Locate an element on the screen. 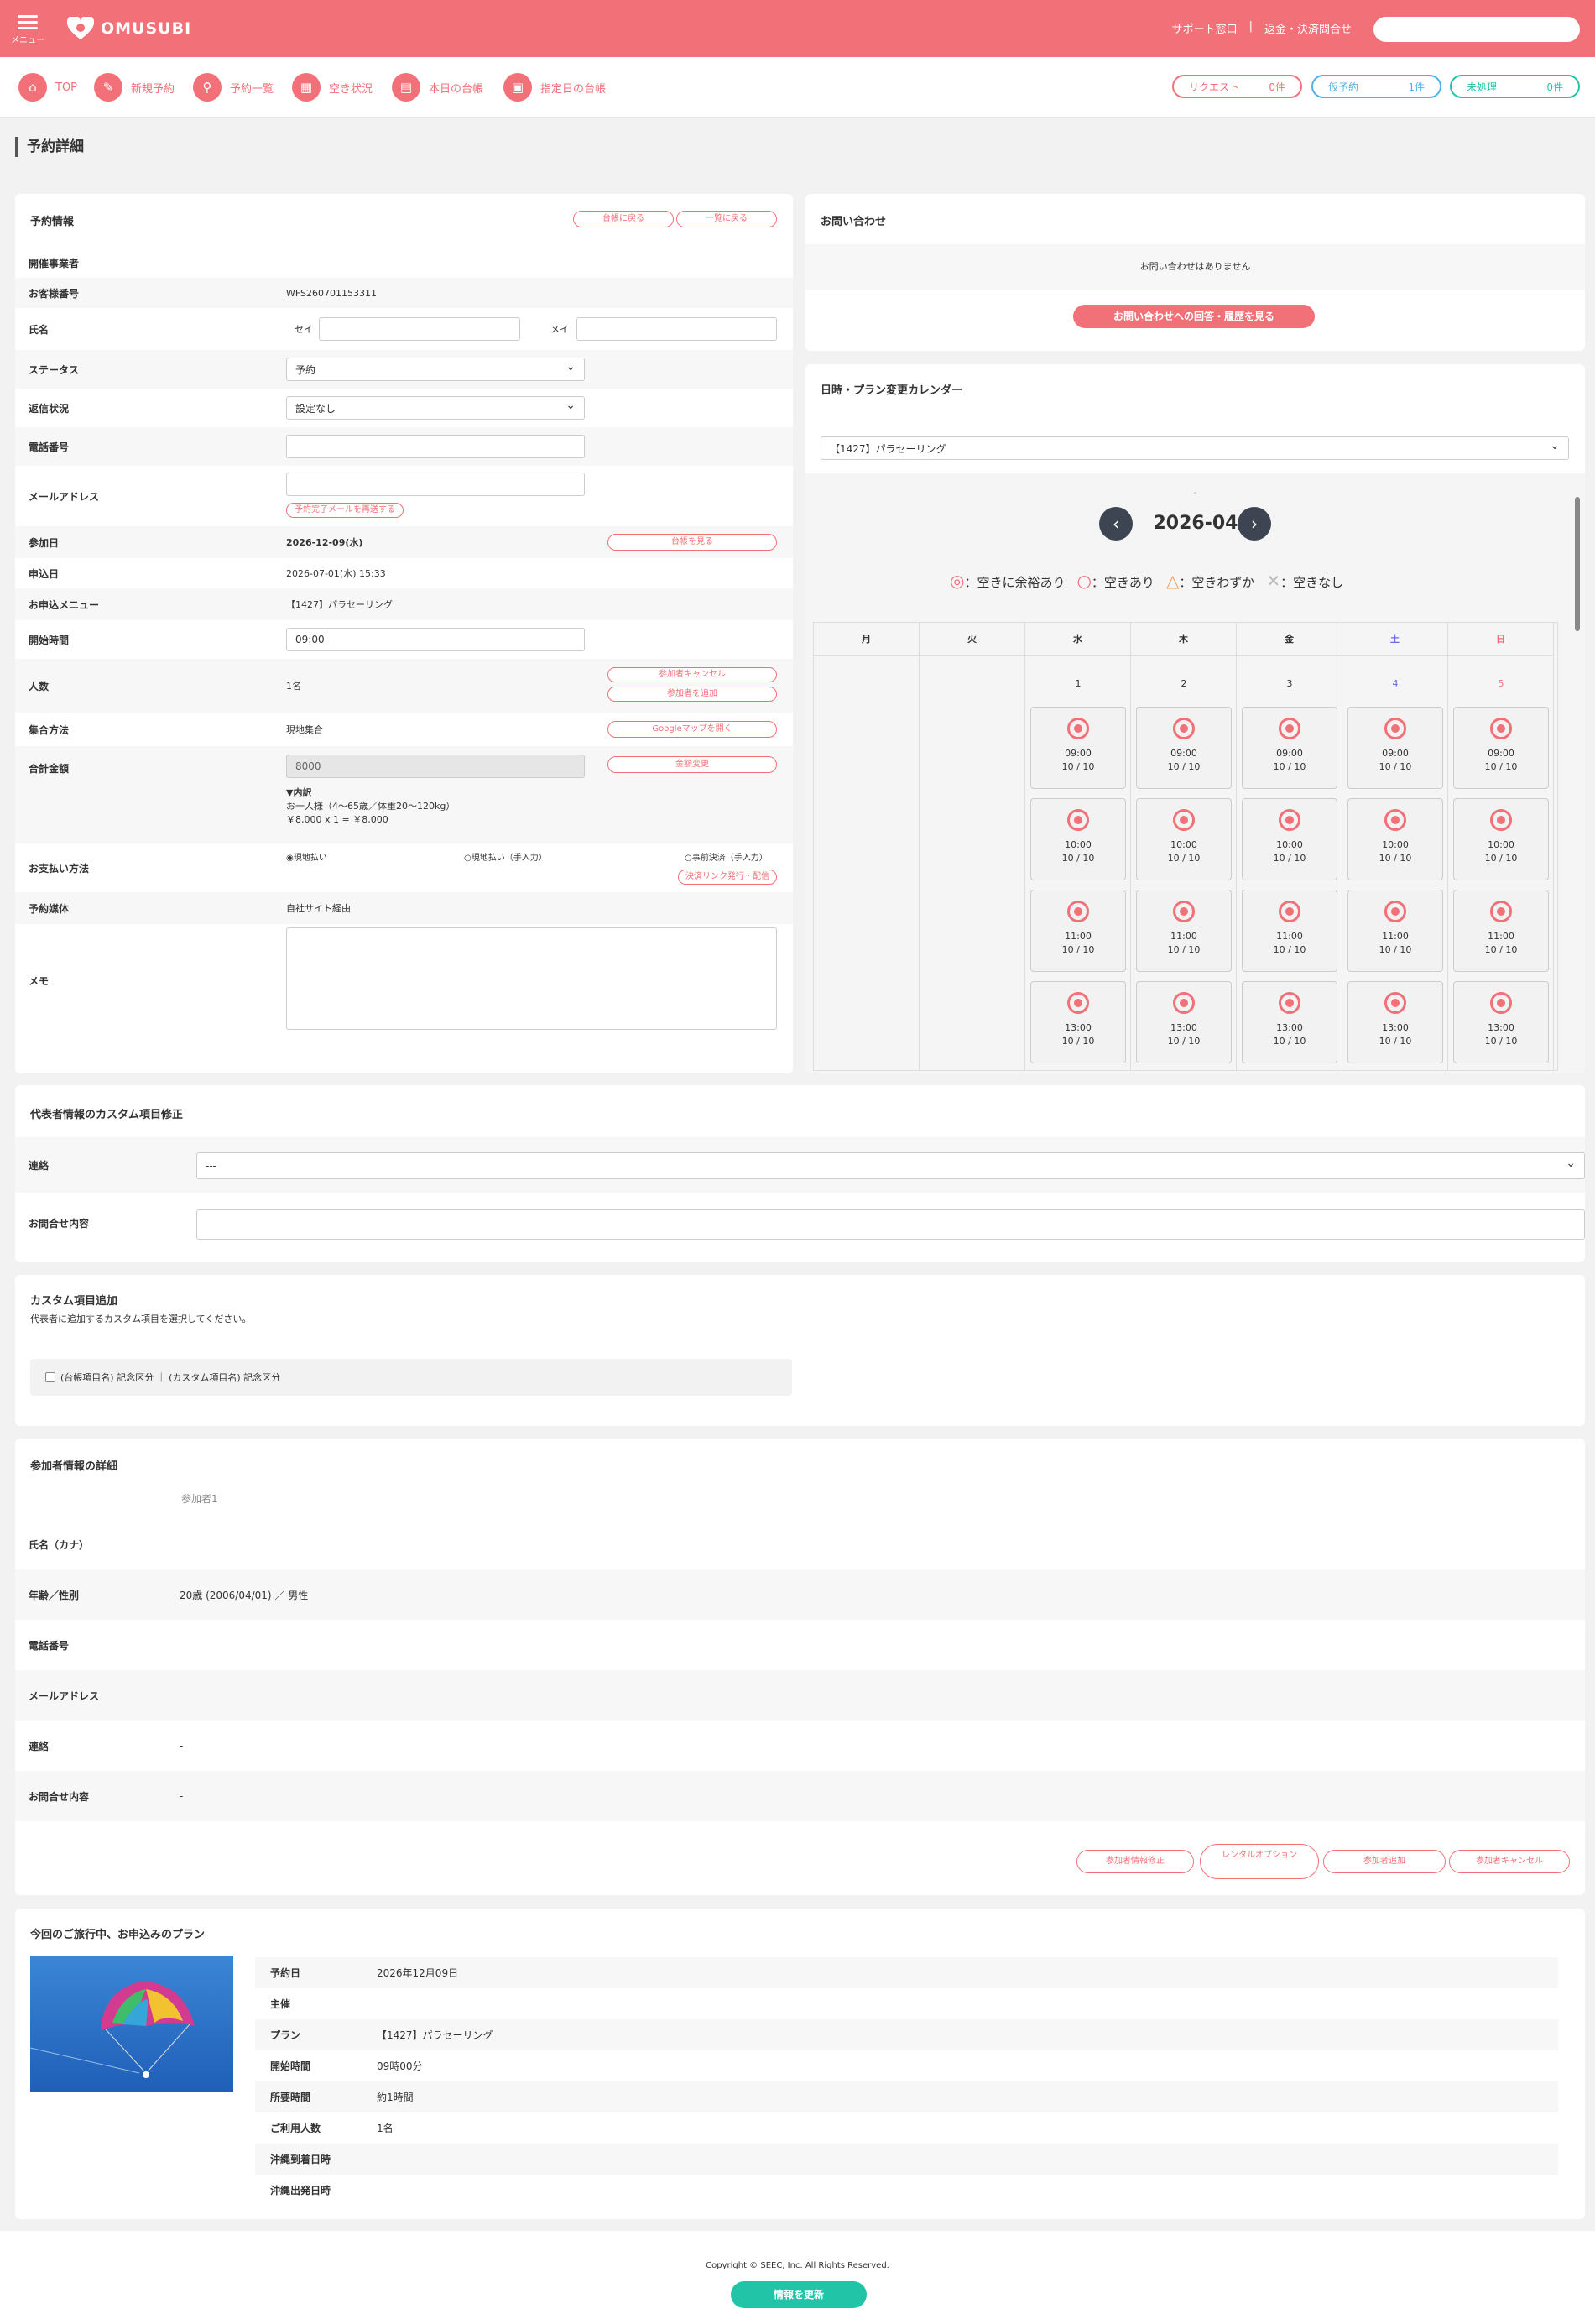 The image size is (1595, 2324). nav-label: TOP is located at coordinates (66, 87).